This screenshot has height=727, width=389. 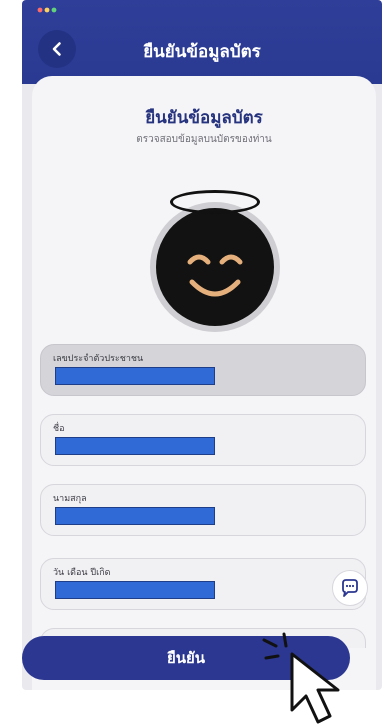 I want to click on last-name-field: นามสกุล, so click(x=203, y=510).